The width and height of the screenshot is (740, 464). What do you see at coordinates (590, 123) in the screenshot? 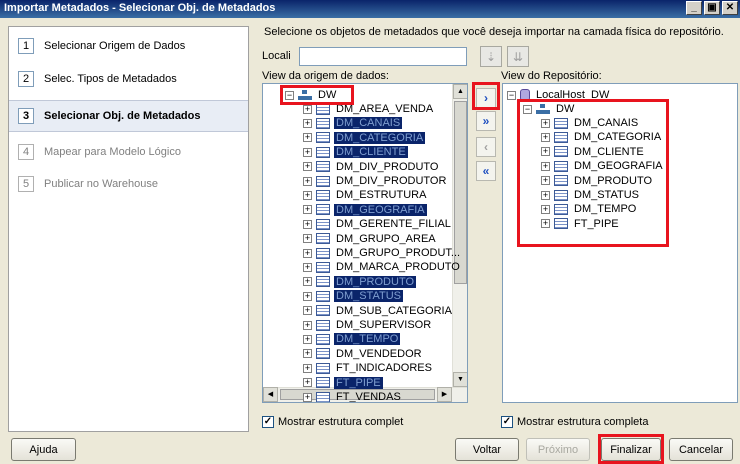
I see `repository-table-node: + DM_CANAIS` at bounding box center [590, 123].